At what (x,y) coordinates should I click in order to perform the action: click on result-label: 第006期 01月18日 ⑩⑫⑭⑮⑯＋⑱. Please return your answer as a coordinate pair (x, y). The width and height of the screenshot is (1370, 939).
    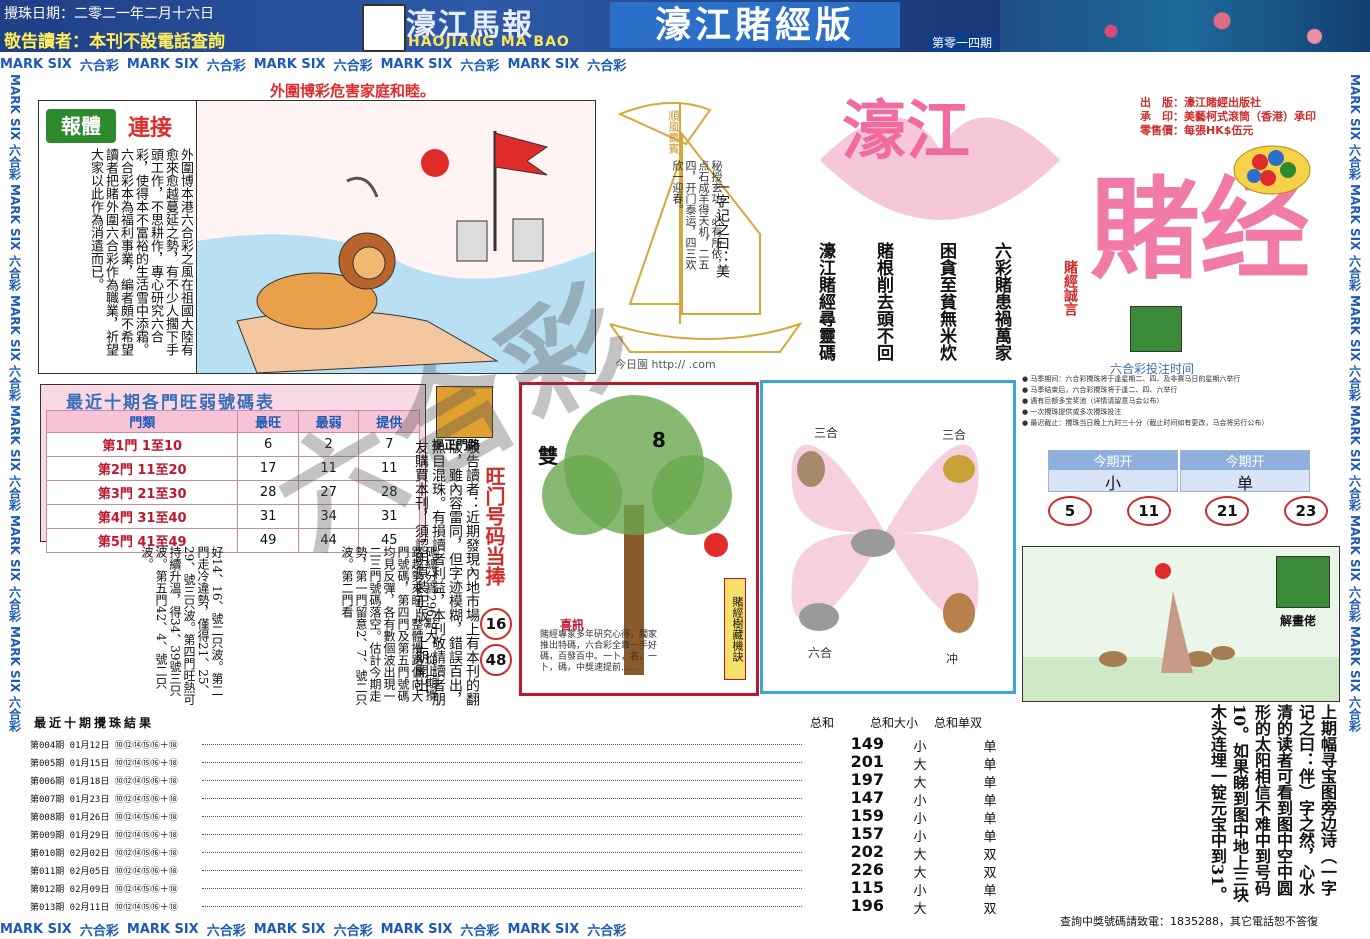
    Looking at the image, I should click on (104, 782).